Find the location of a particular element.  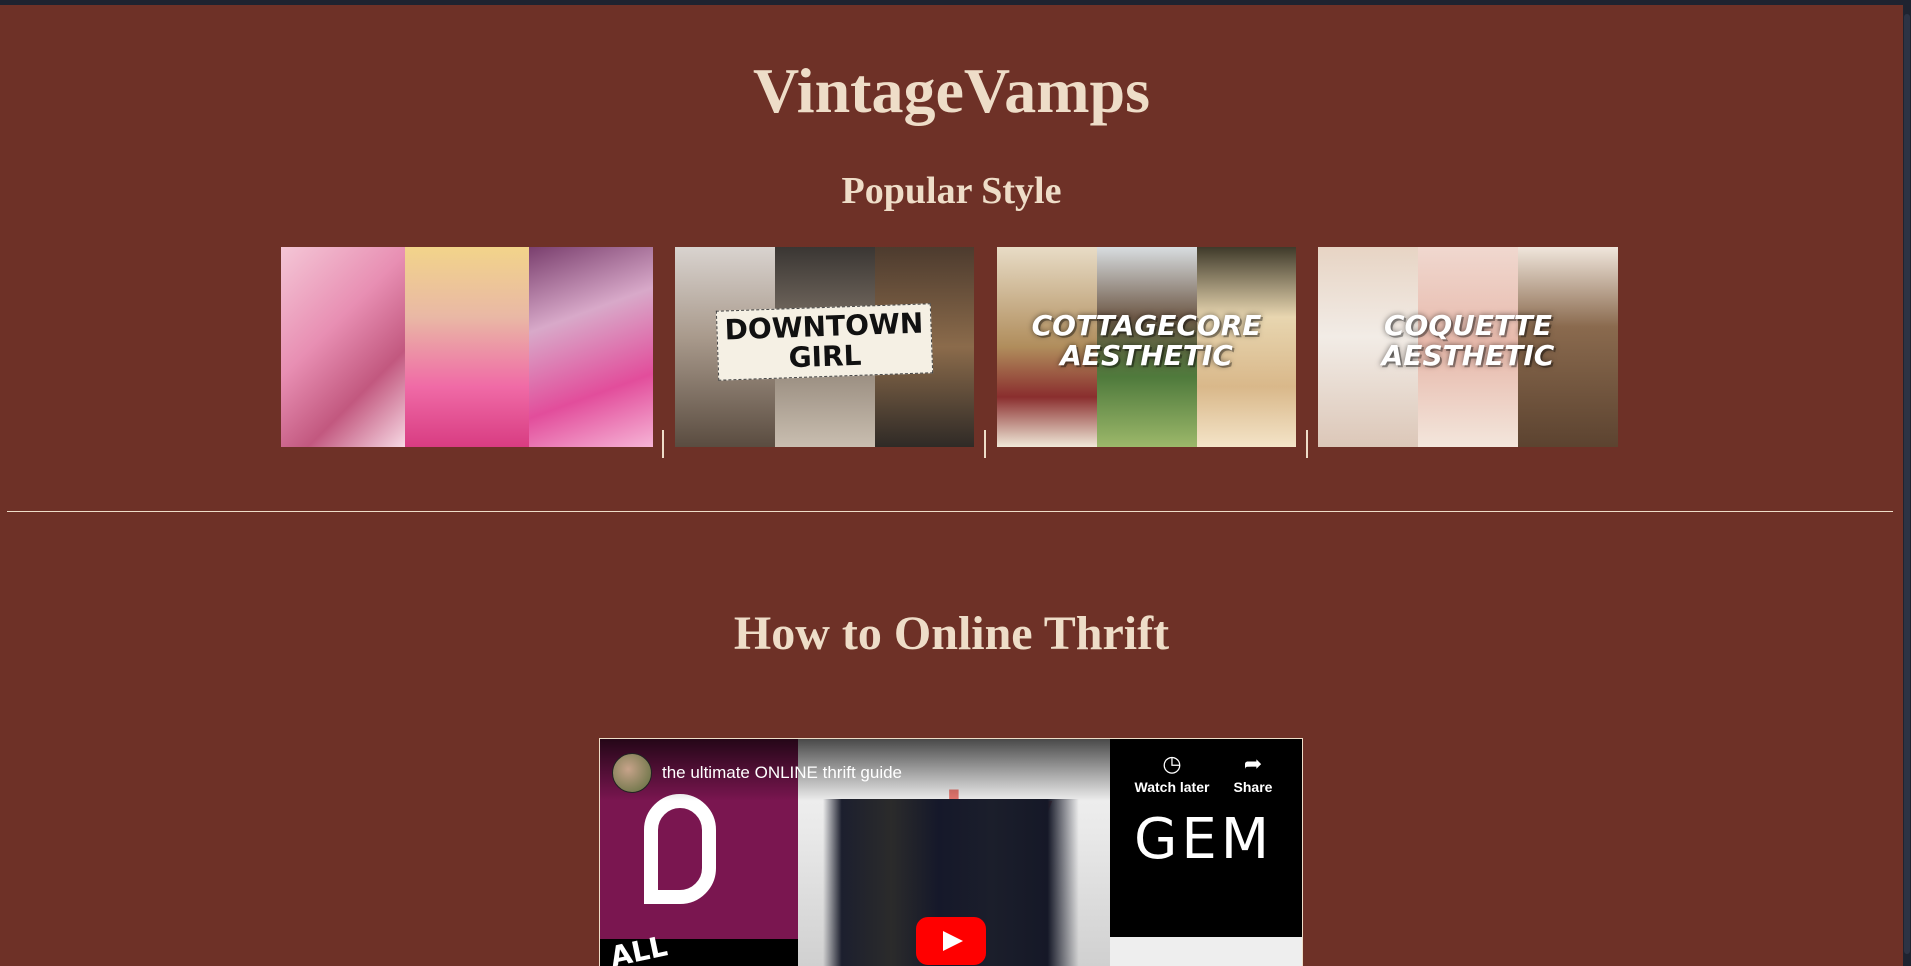

scrollbar-thumb is located at coordinates (1907, 484).